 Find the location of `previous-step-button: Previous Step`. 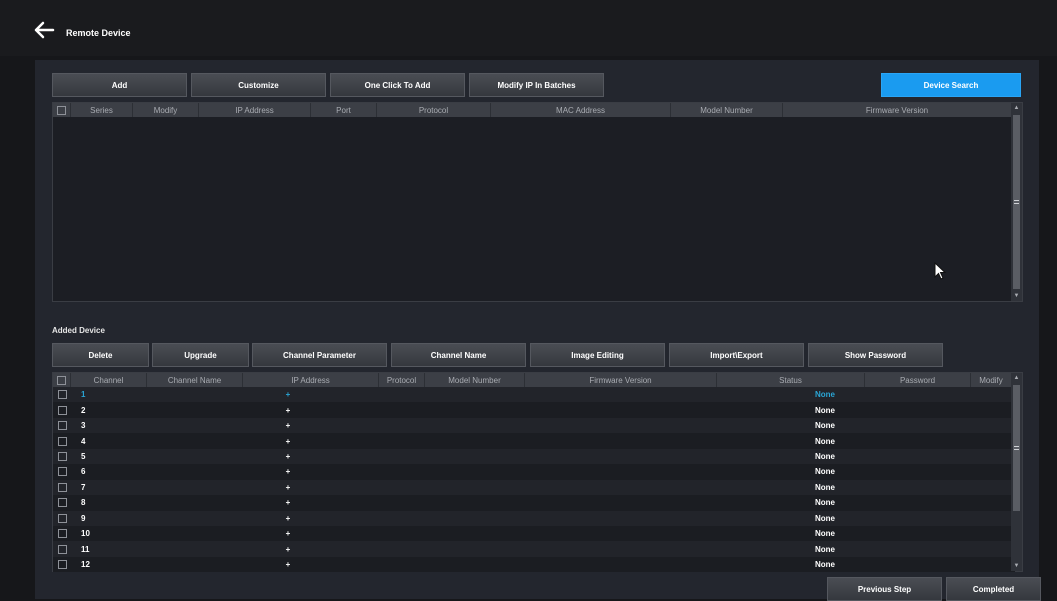

previous-step-button: Previous Step is located at coordinates (884, 589).